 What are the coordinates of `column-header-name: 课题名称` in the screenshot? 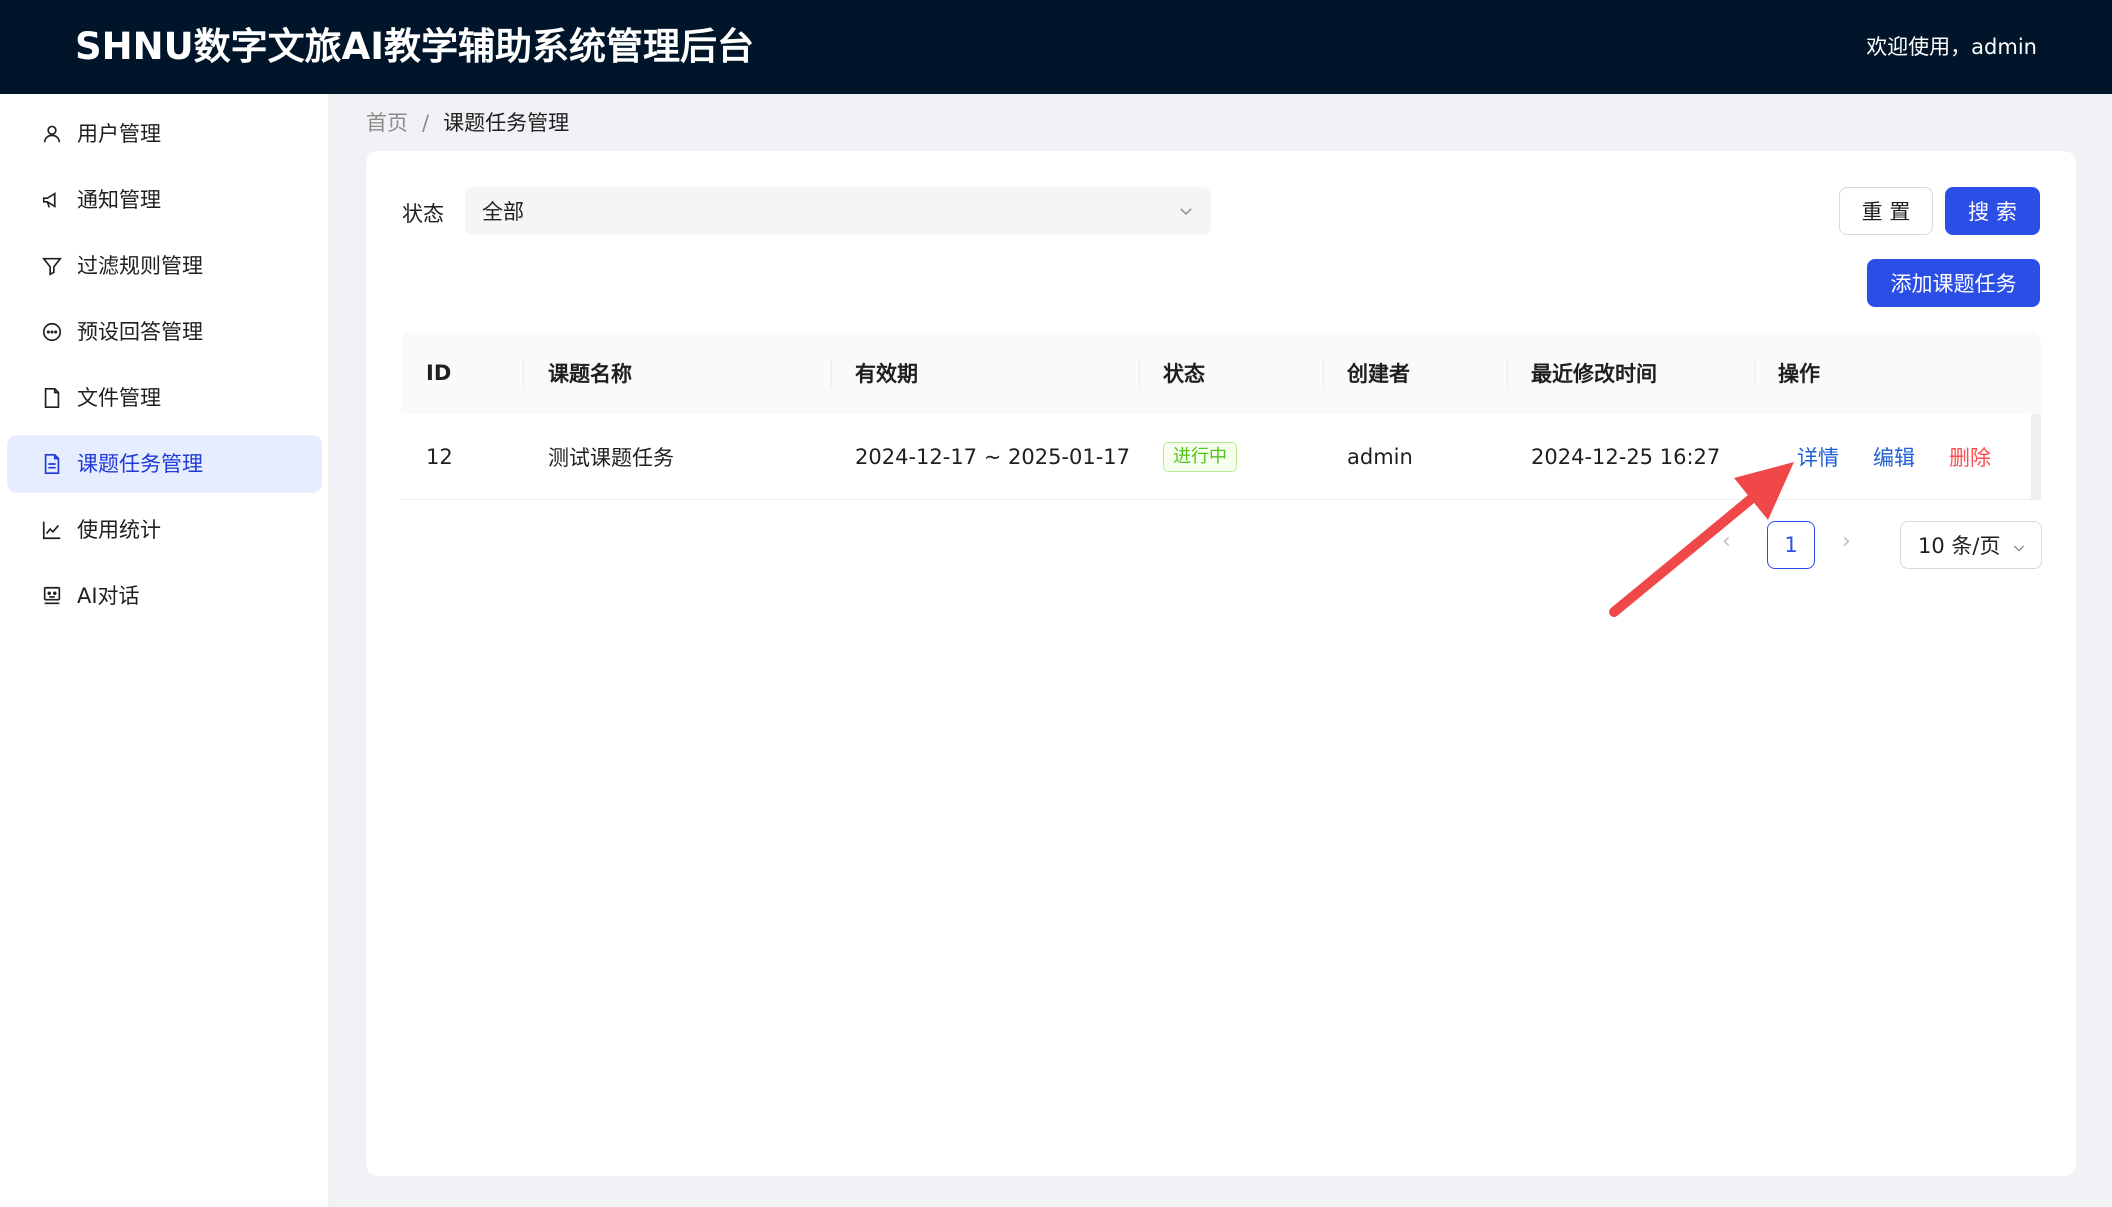 It's located at (590, 374).